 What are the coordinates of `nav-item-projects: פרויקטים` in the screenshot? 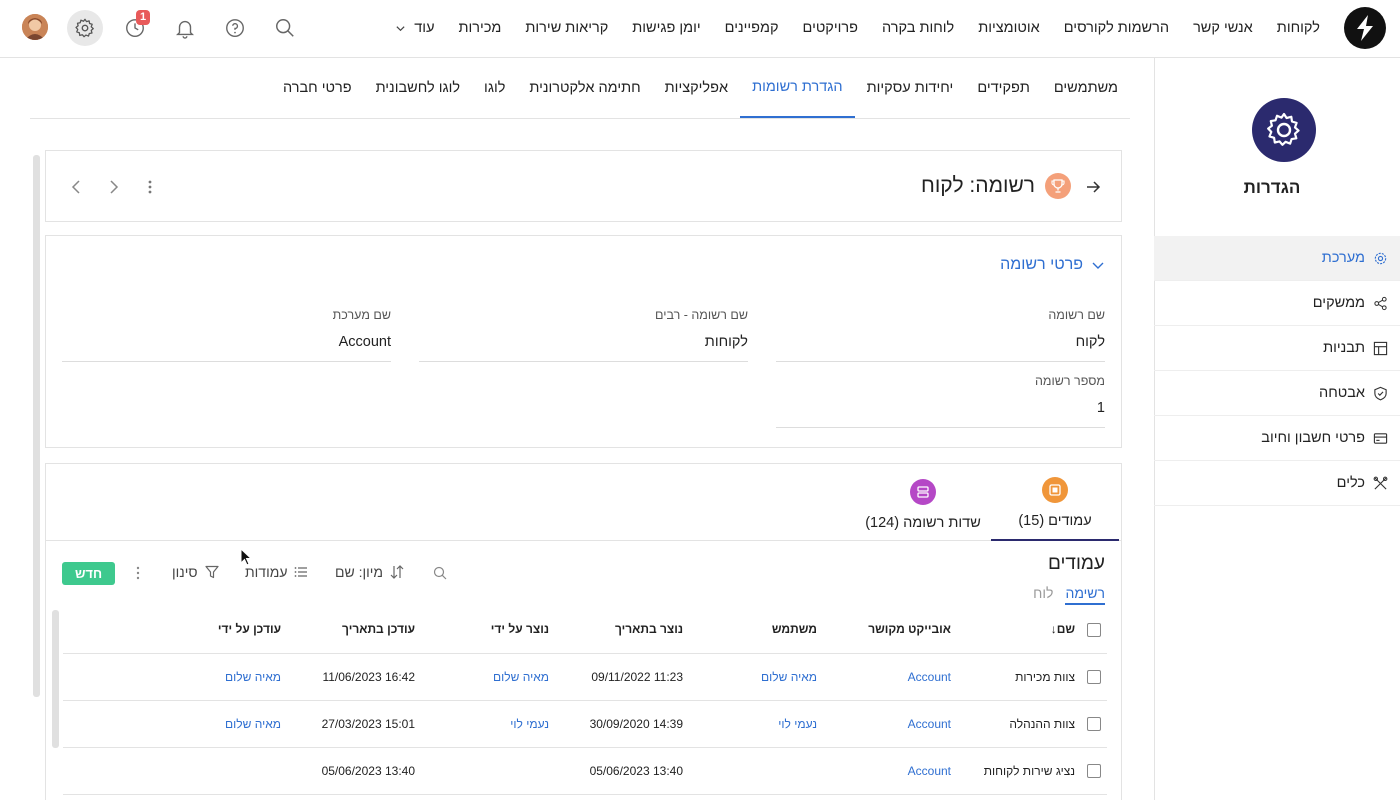 It's located at (830, 28).